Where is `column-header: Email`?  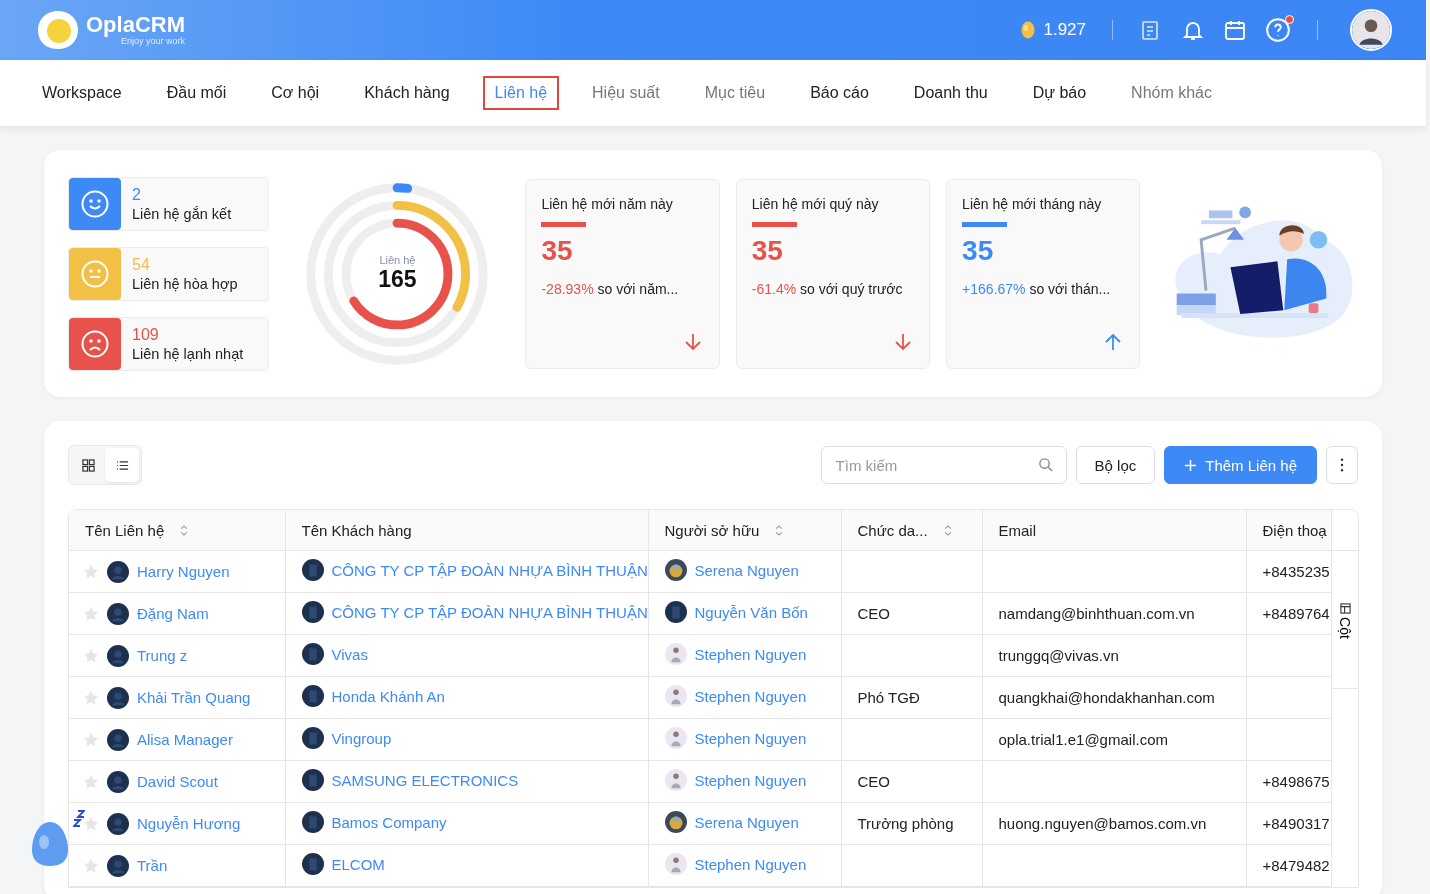
column-header: Email is located at coordinates (1114, 530).